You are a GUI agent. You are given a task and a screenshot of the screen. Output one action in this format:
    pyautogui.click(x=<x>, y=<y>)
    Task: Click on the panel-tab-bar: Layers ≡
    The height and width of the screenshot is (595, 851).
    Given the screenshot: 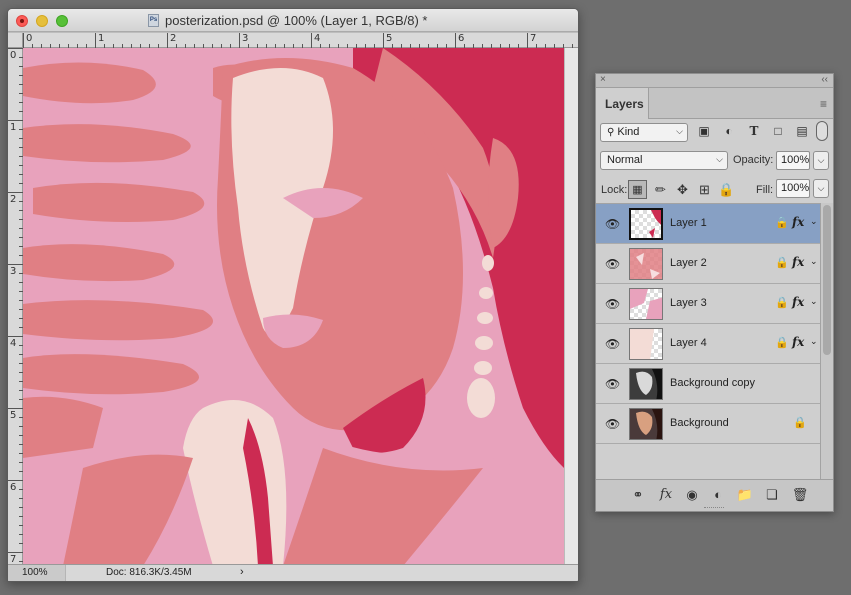 What is the action you would take?
    pyautogui.click(x=714, y=103)
    